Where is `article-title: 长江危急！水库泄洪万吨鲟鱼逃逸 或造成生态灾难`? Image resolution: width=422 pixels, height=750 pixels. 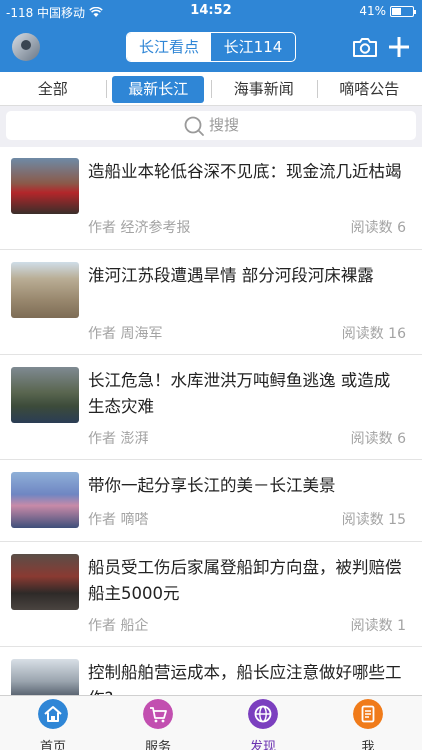 article-title: 长江危急！水库泄洪万吨鲟鱼逃逸 或造成生态灾难 is located at coordinates (239, 393).